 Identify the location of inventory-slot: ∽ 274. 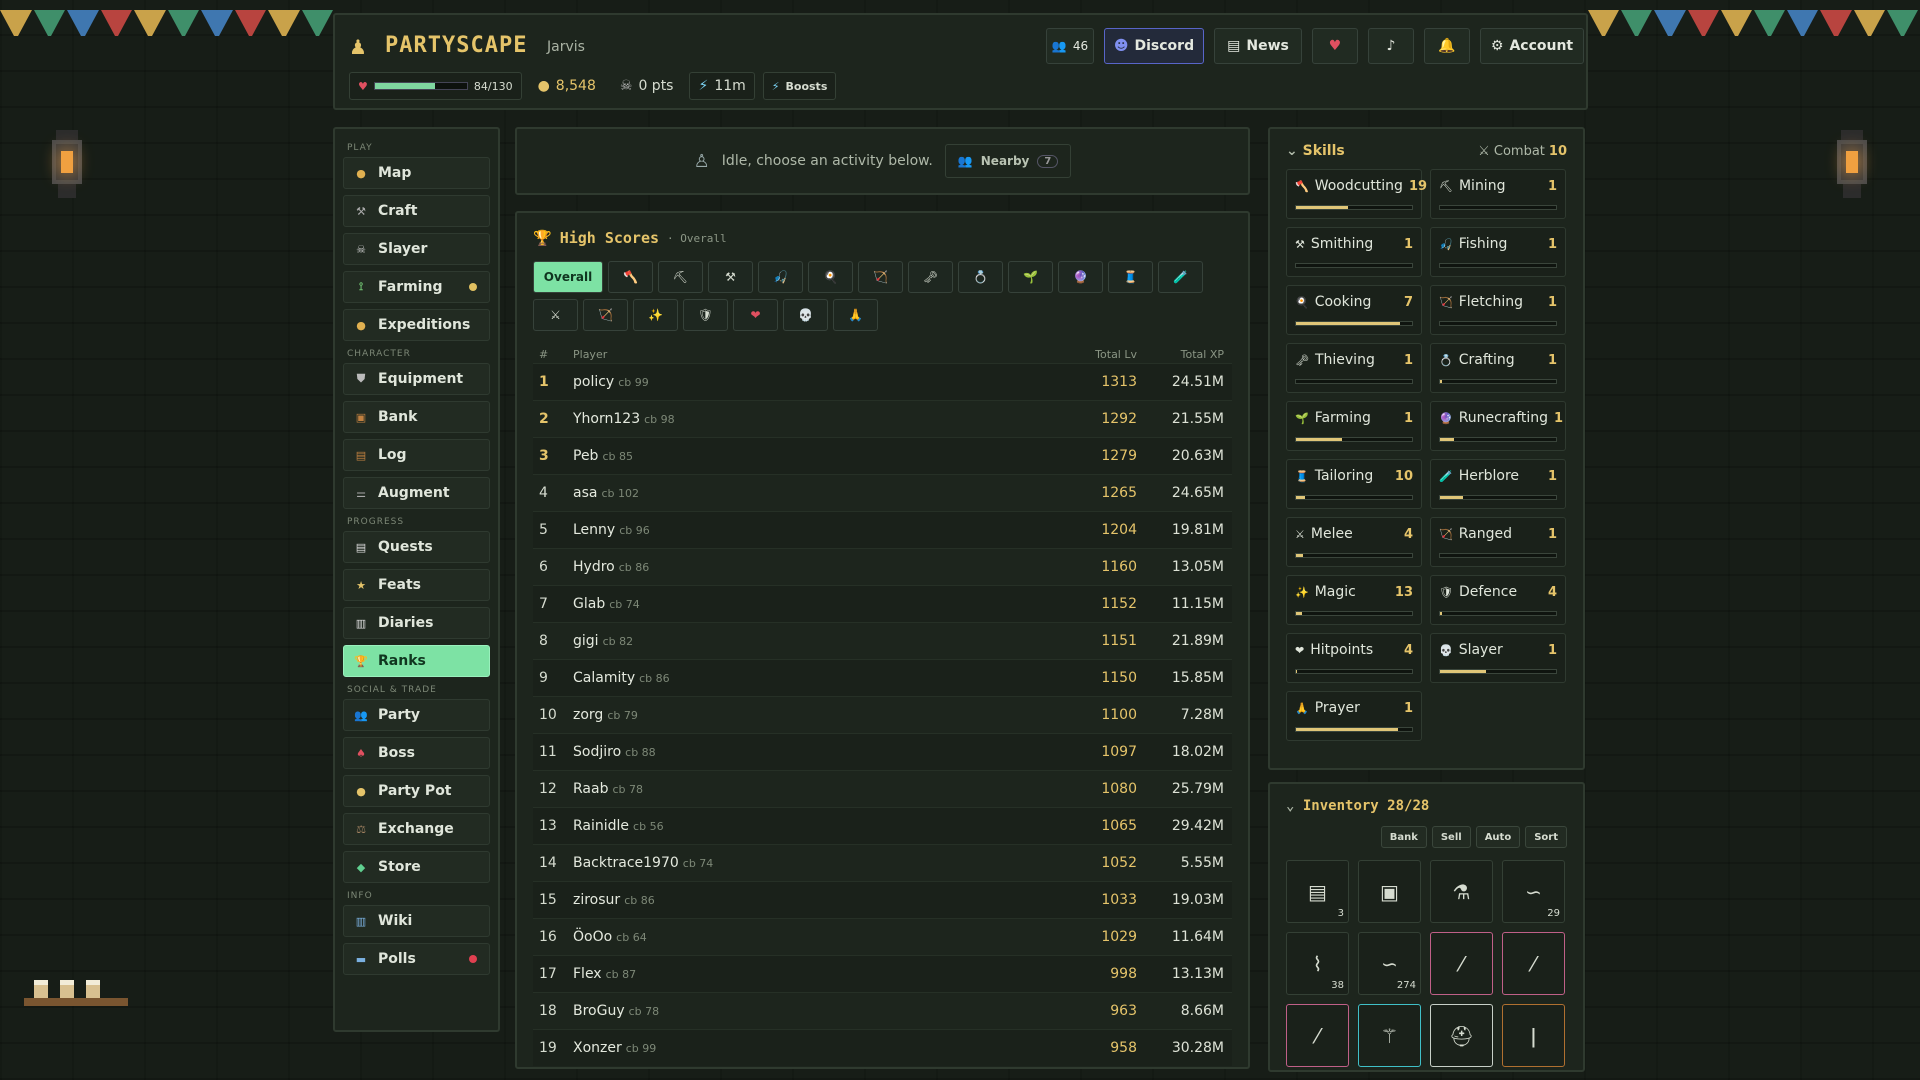
(1389, 963).